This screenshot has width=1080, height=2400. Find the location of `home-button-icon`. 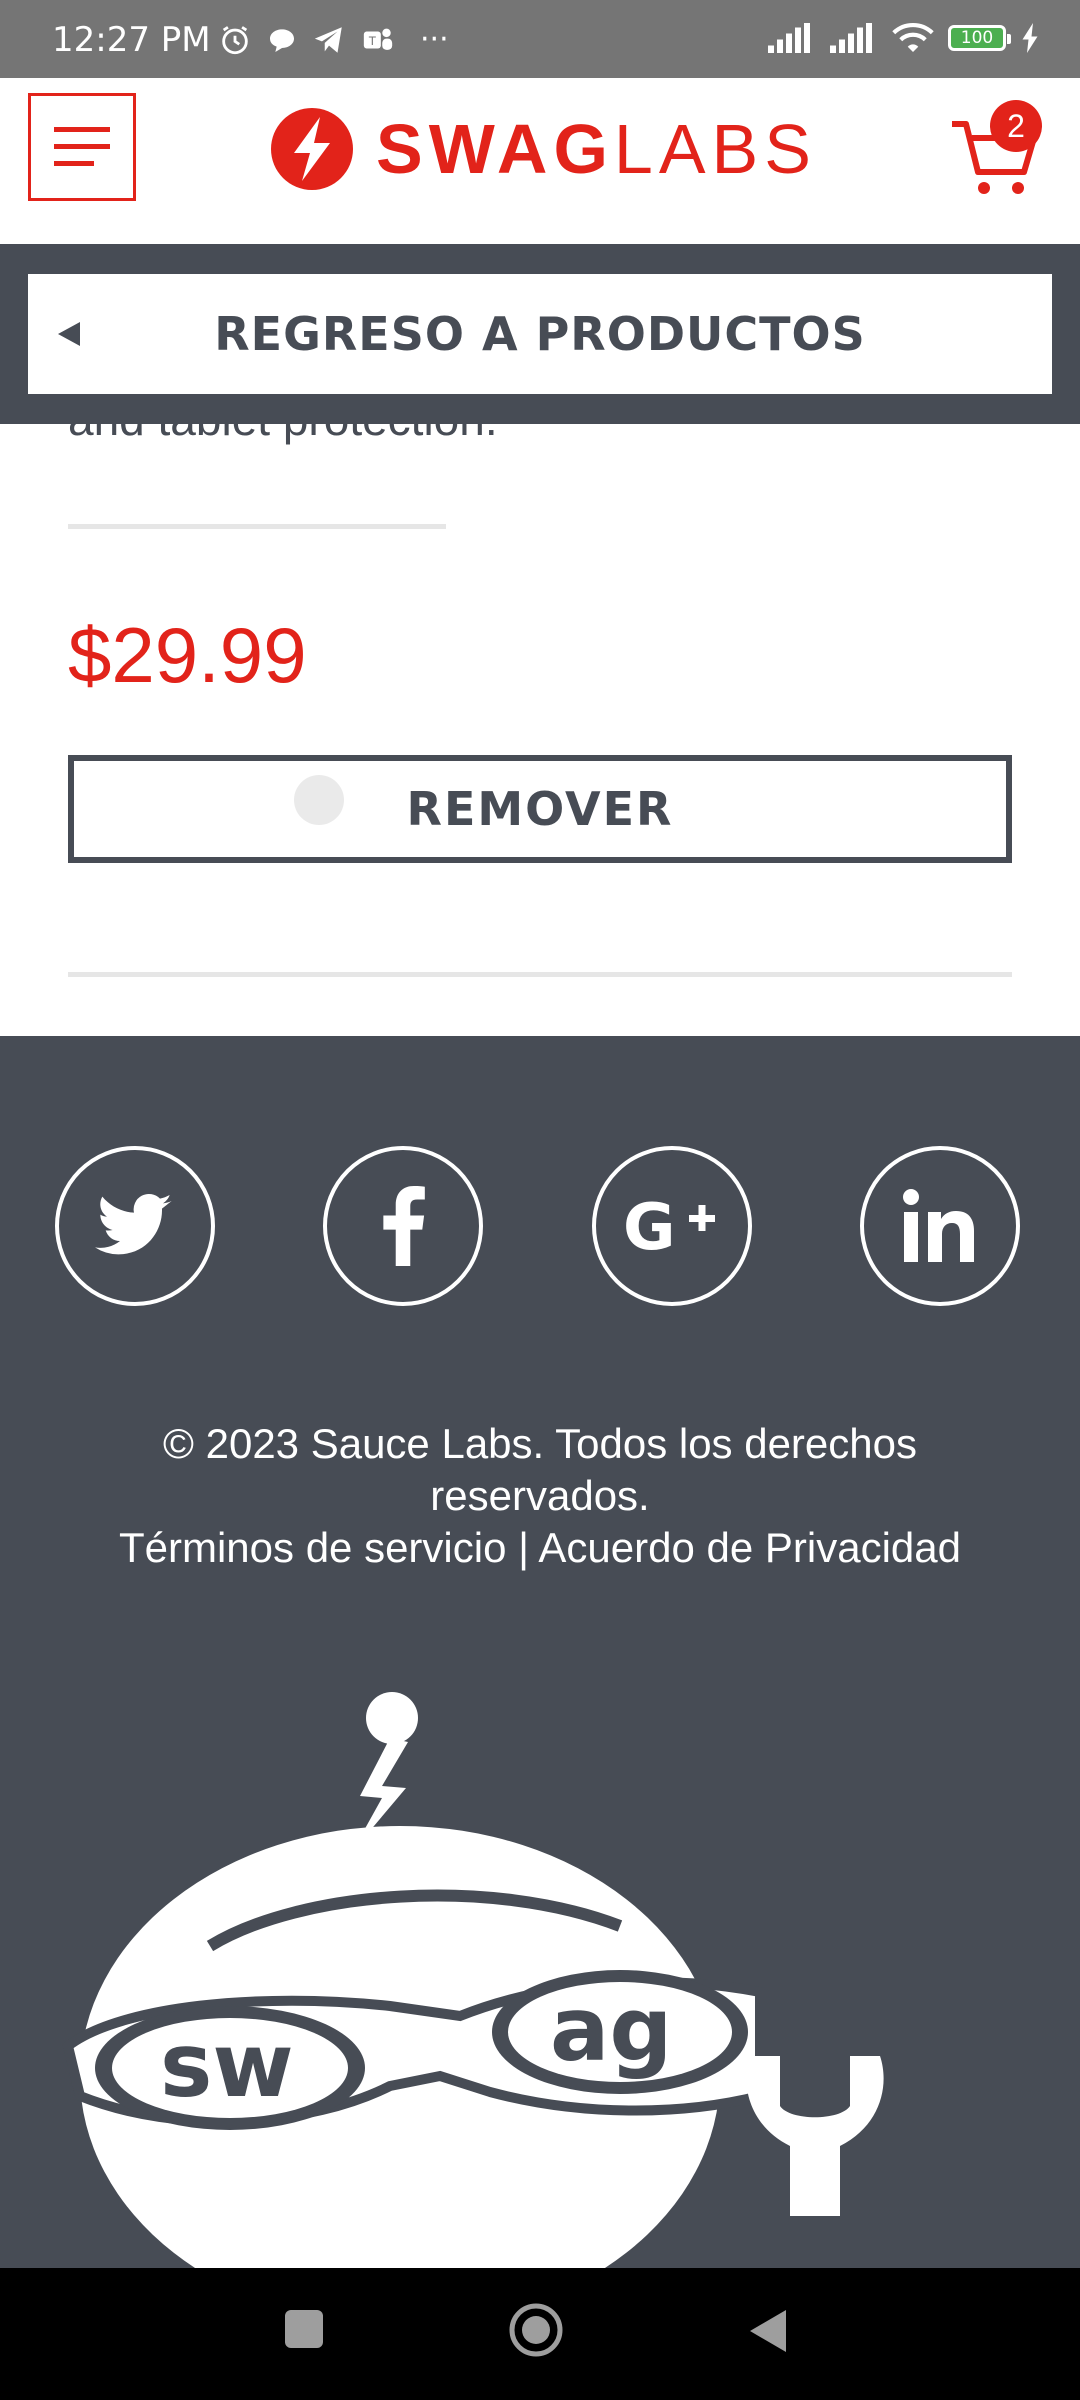

home-button-icon is located at coordinates (536, 2330).